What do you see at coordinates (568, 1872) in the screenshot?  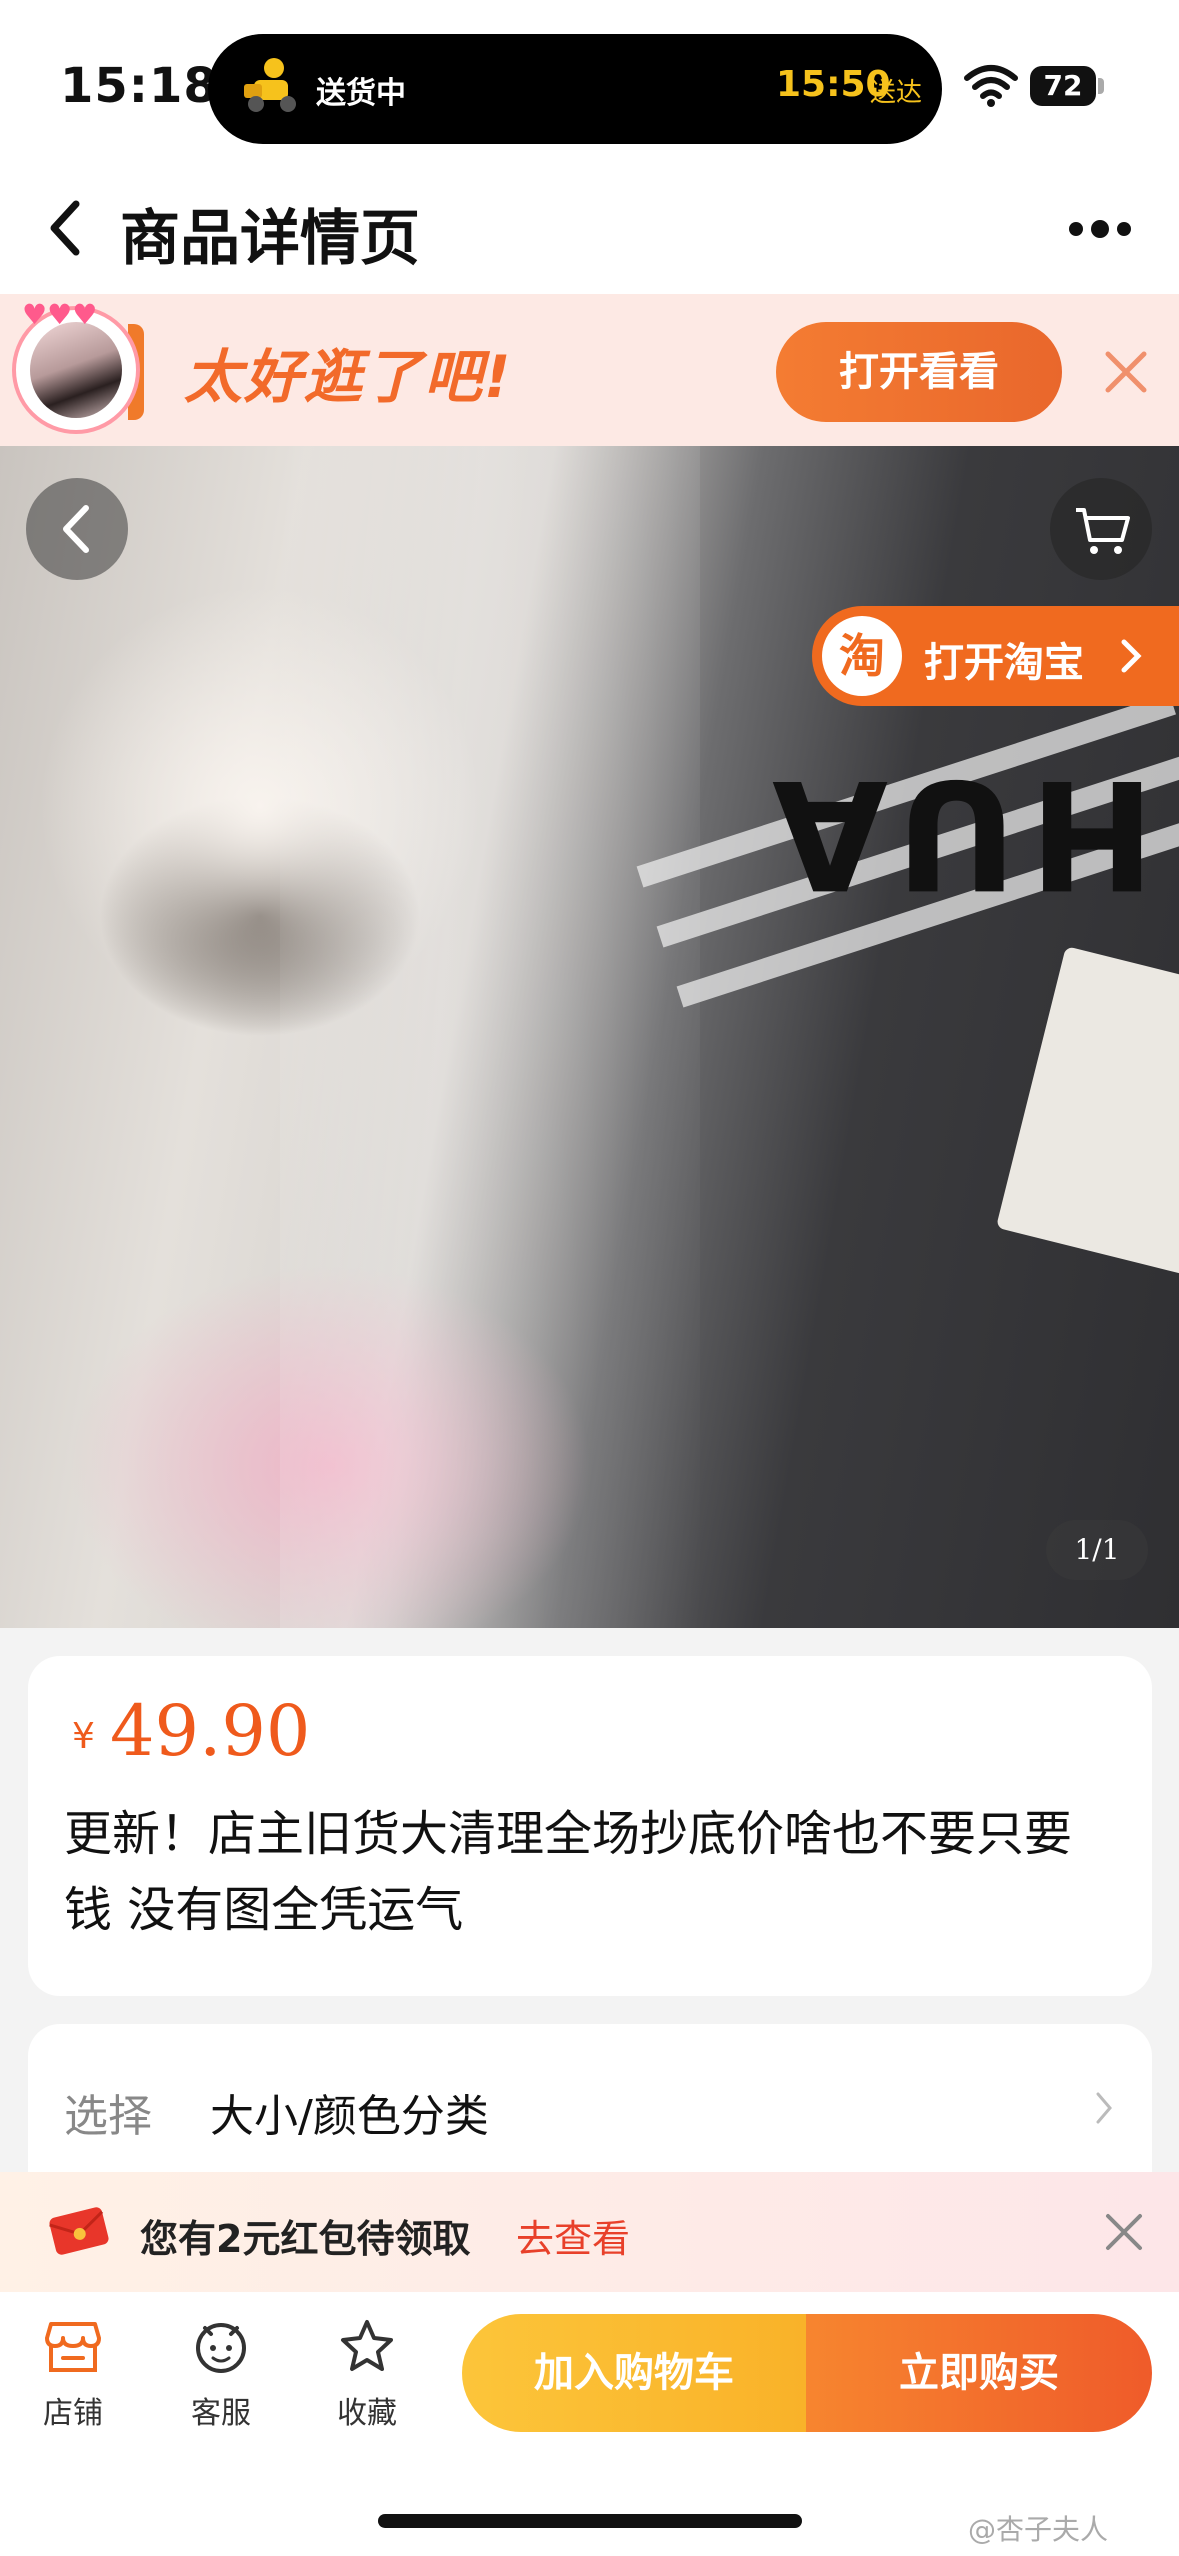 I see `product-title: 更新！店主旧货大清理全场抄底价啥也不要只要钱 没有图全凭运气` at bounding box center [568, 1872].